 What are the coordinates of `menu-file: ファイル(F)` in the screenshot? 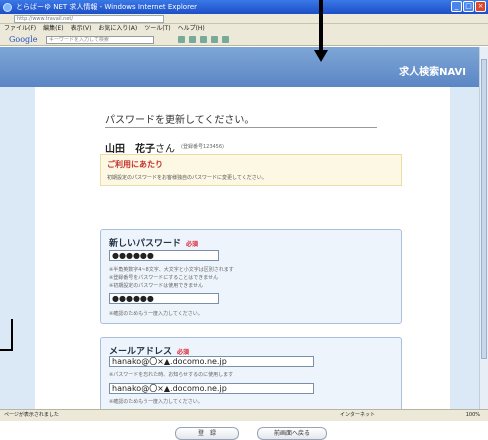 It's located at (20, 29).